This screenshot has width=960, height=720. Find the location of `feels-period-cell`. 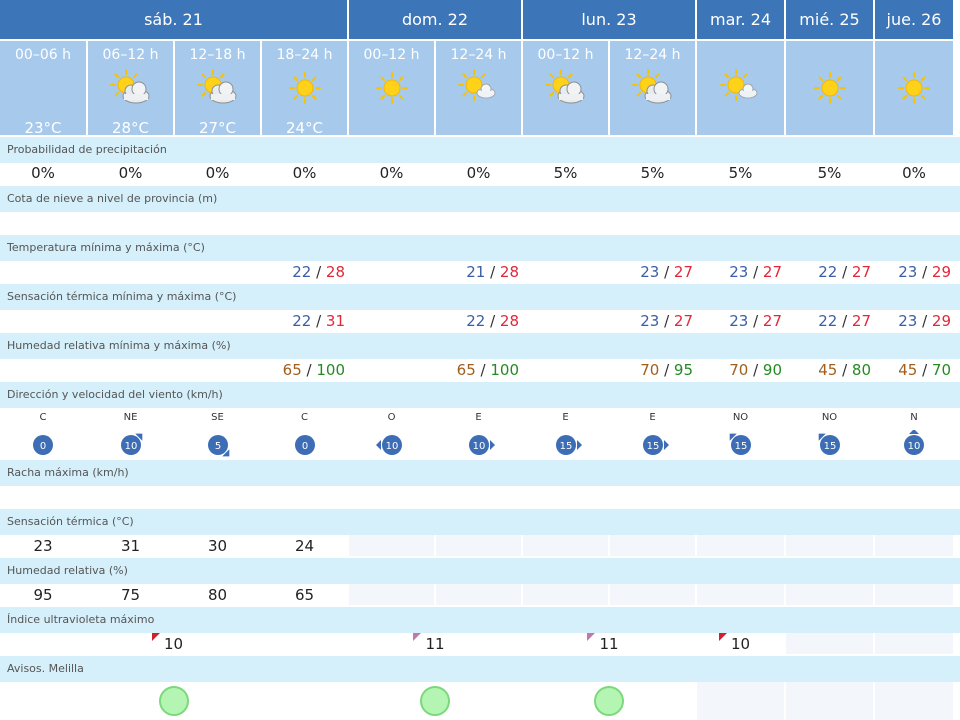

feels-period-cell is located at coordinates (478, 545).